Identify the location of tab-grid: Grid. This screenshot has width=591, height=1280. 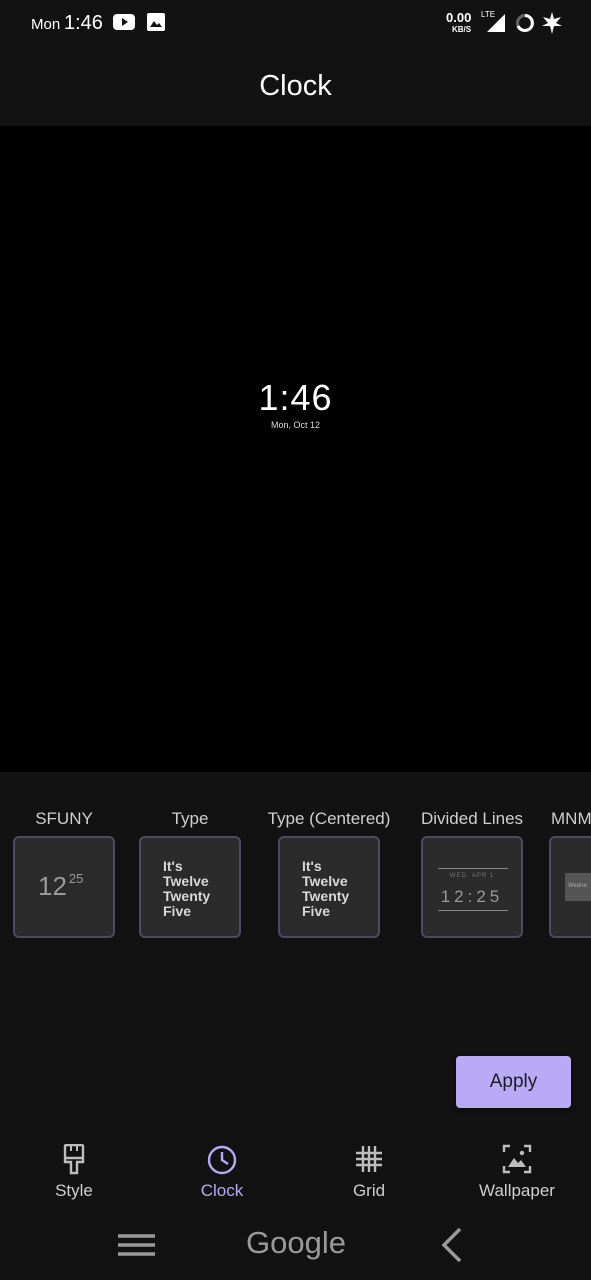
(369, 1172).